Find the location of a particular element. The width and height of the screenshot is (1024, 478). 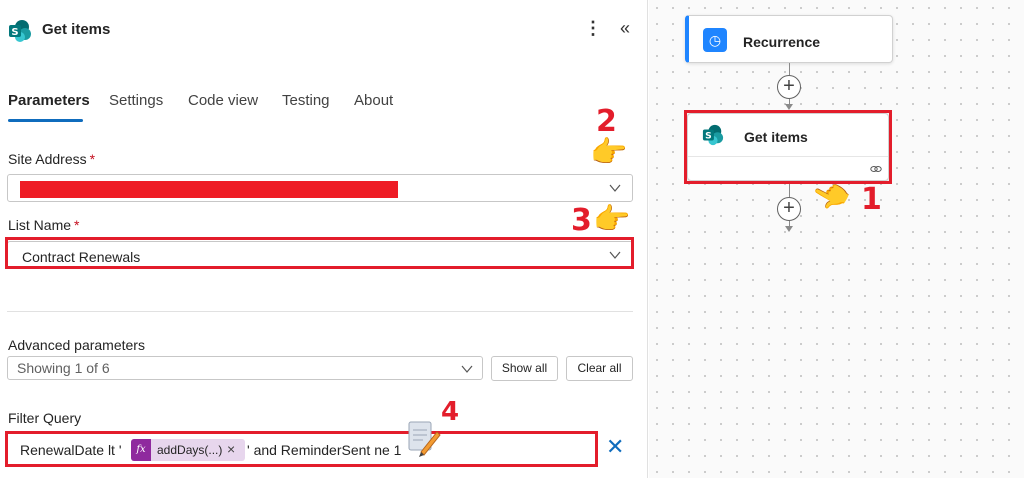

annotation-number-2: 2 is located at coordinates (606, 121).